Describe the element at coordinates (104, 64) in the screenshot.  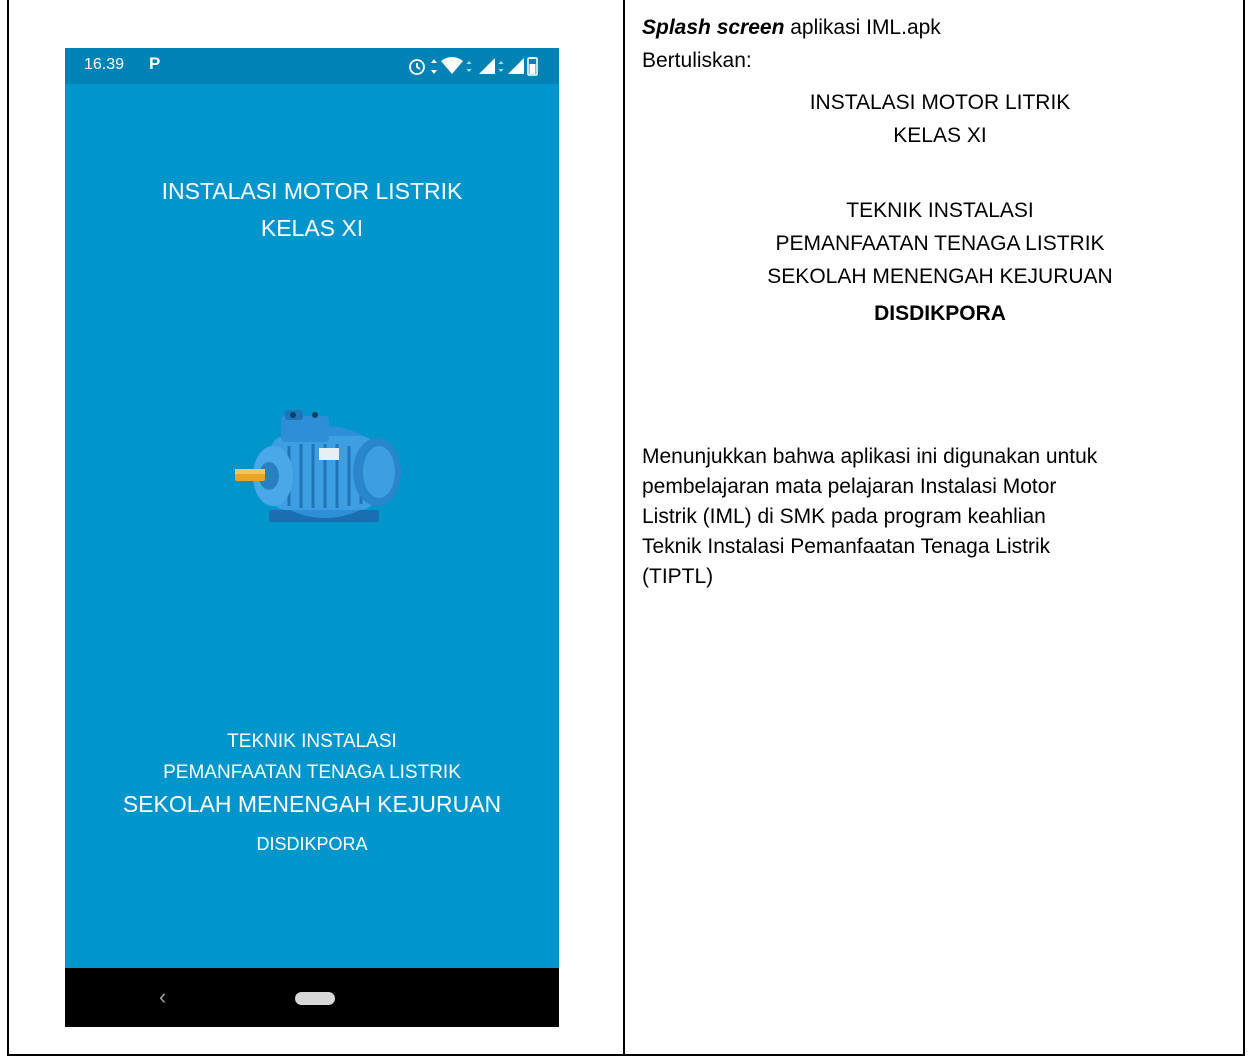
I see `status-time: 16.39` at that location.